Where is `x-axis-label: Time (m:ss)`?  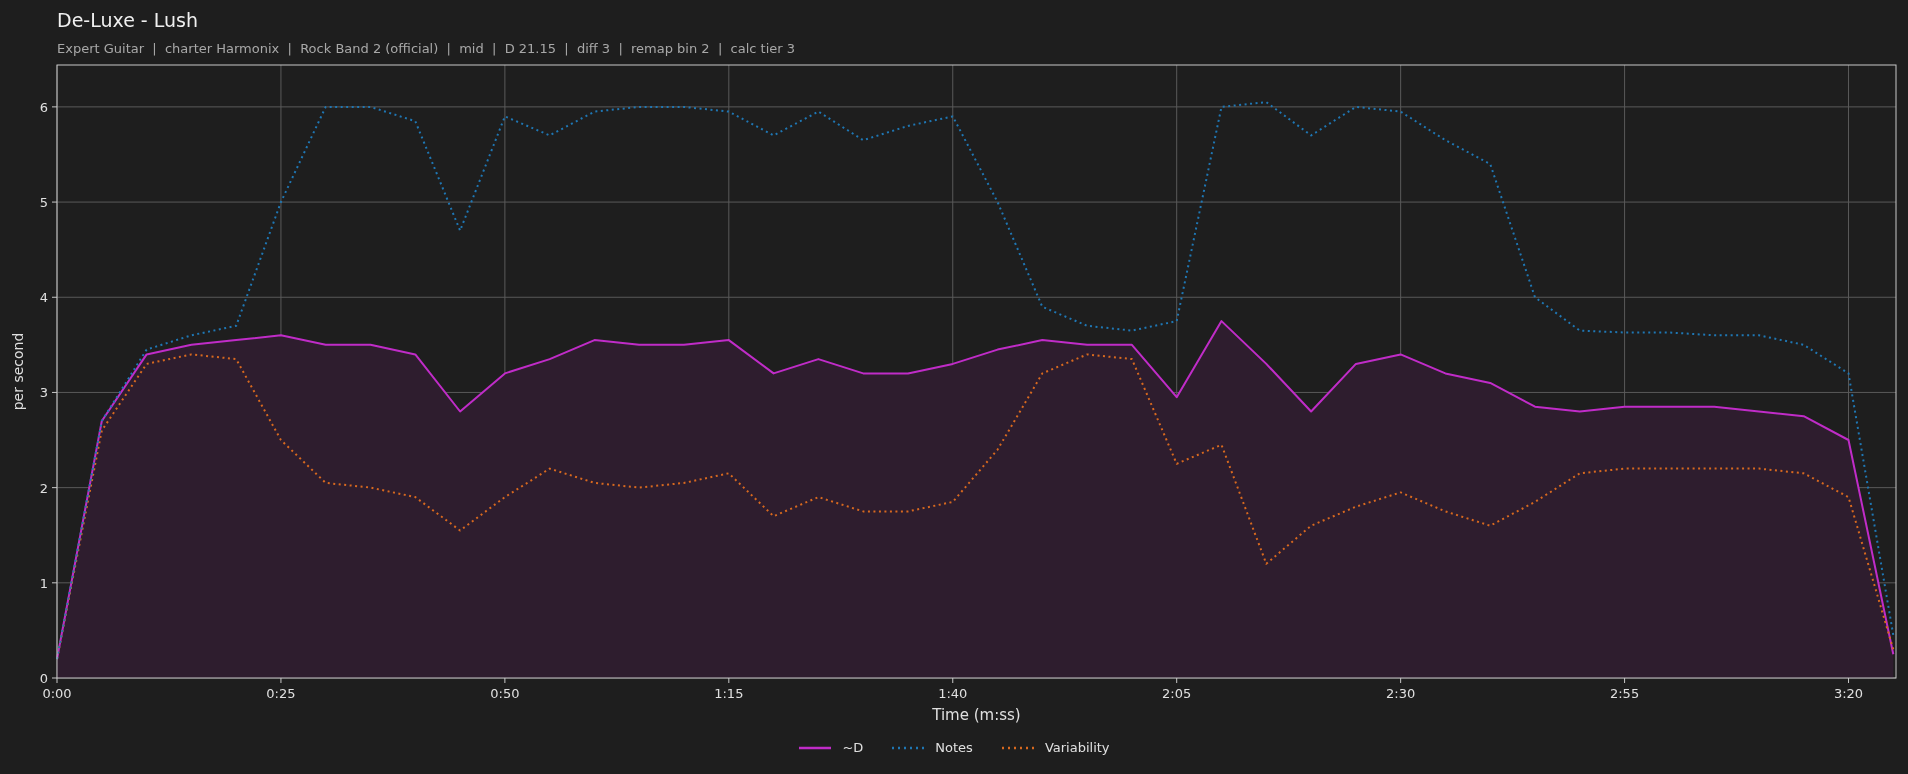 x-axis-label: Time (m:ss) is located at coordinates (976, 715).